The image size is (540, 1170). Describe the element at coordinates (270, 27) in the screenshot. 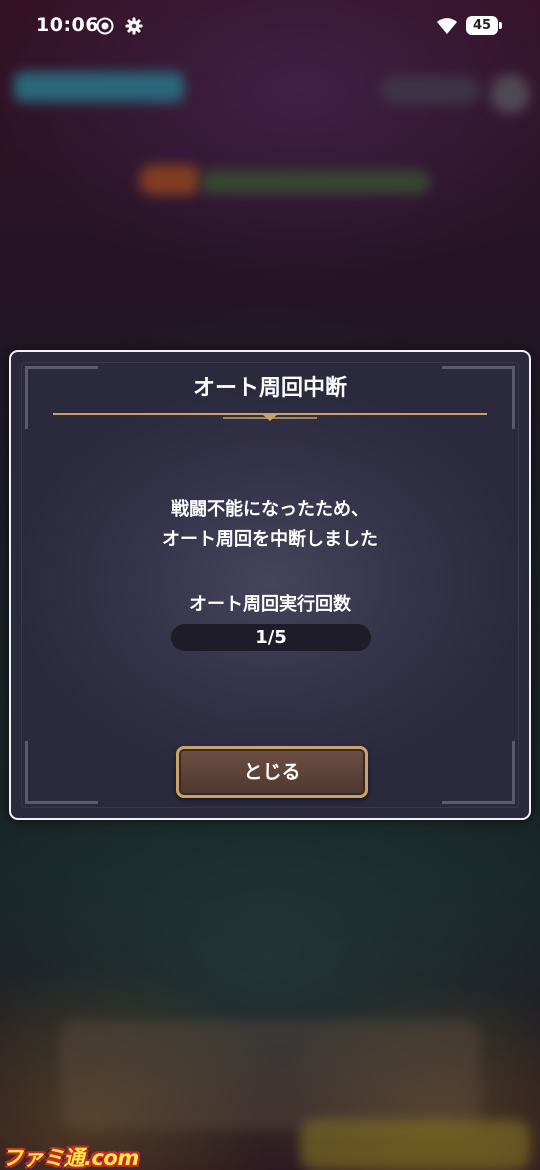

I see `status-bar: 10:06 45` at that location.